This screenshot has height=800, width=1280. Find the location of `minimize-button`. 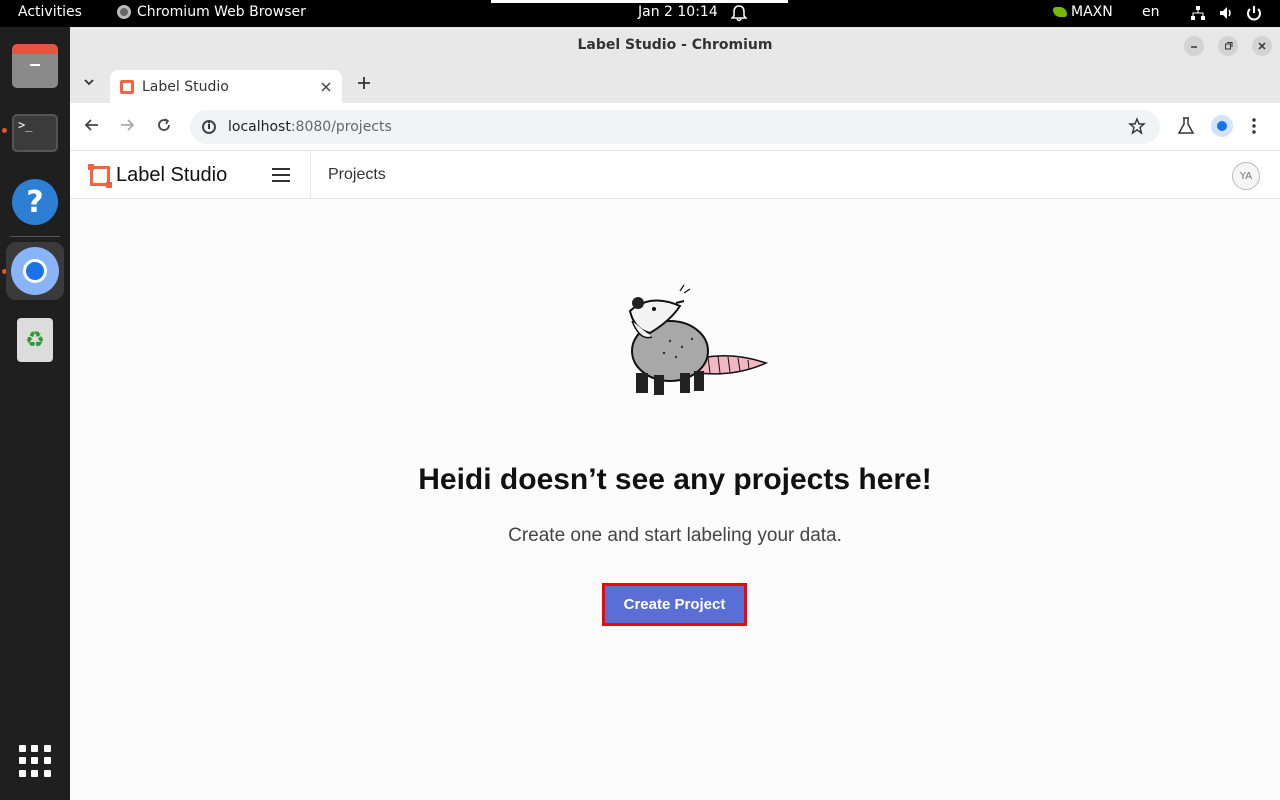

minimize-button is located at coordinates (1194, 46).